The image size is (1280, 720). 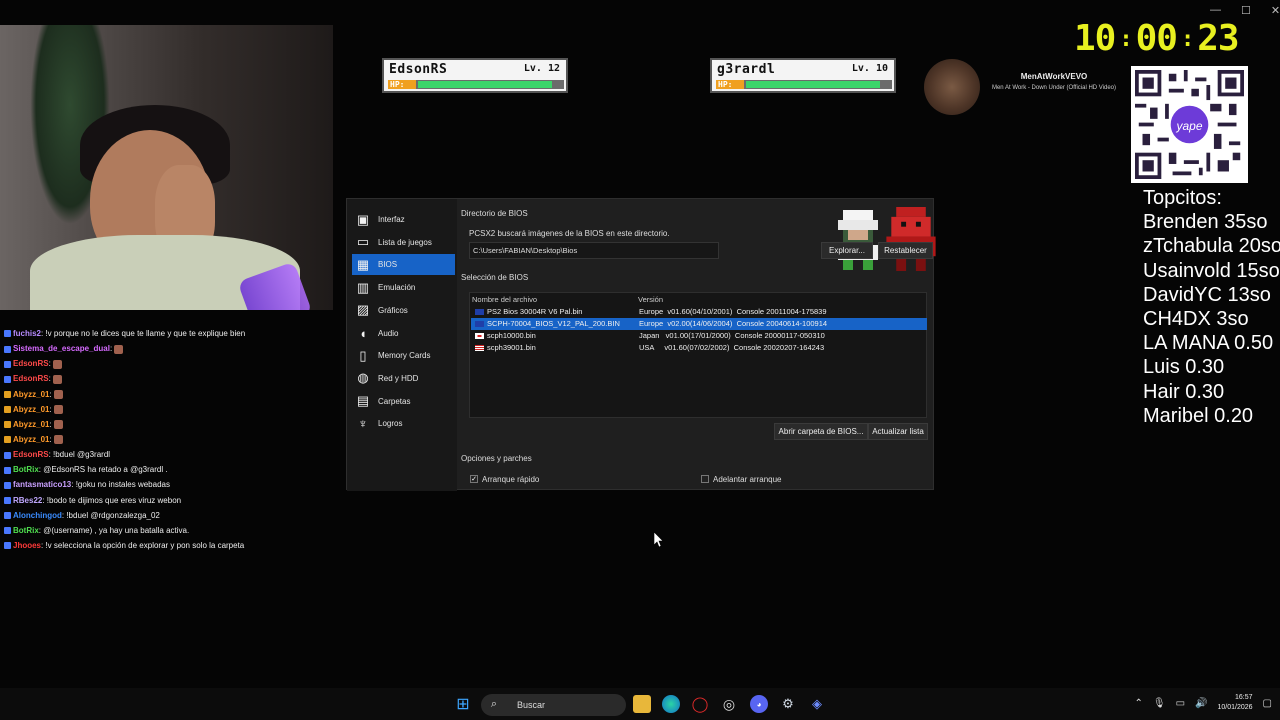 What do you see at coordinates (1198, 415) in the screenshot?
I see `leaderboard-entry: Maribel 0.20` at bounding box center [1198, 415].